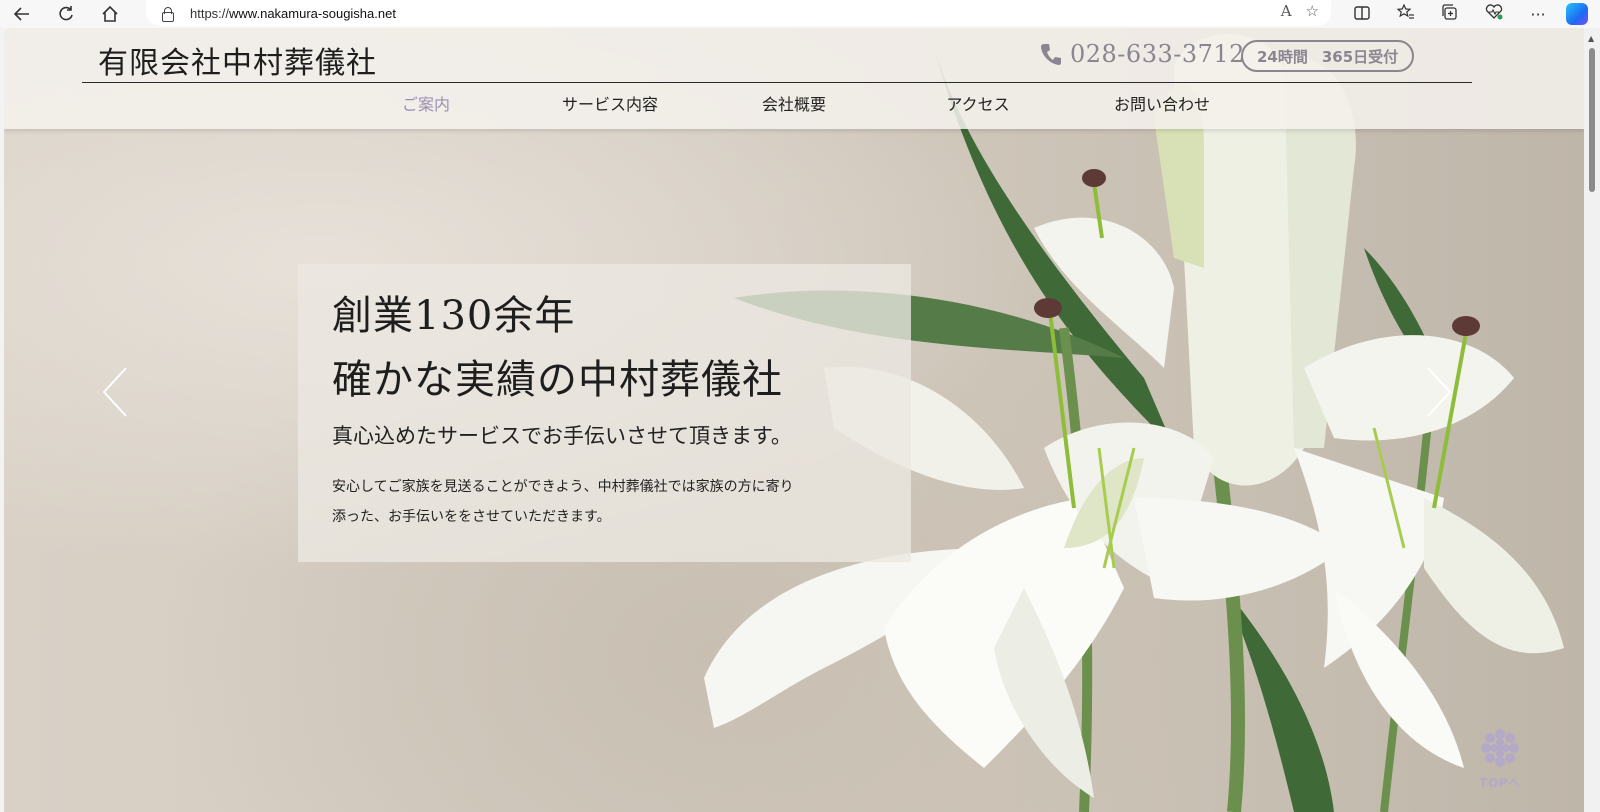  What do you see at coordinates (1577, 14) in the screenshot?
I see `copilot-icon` at bounding box center [1577, 14].